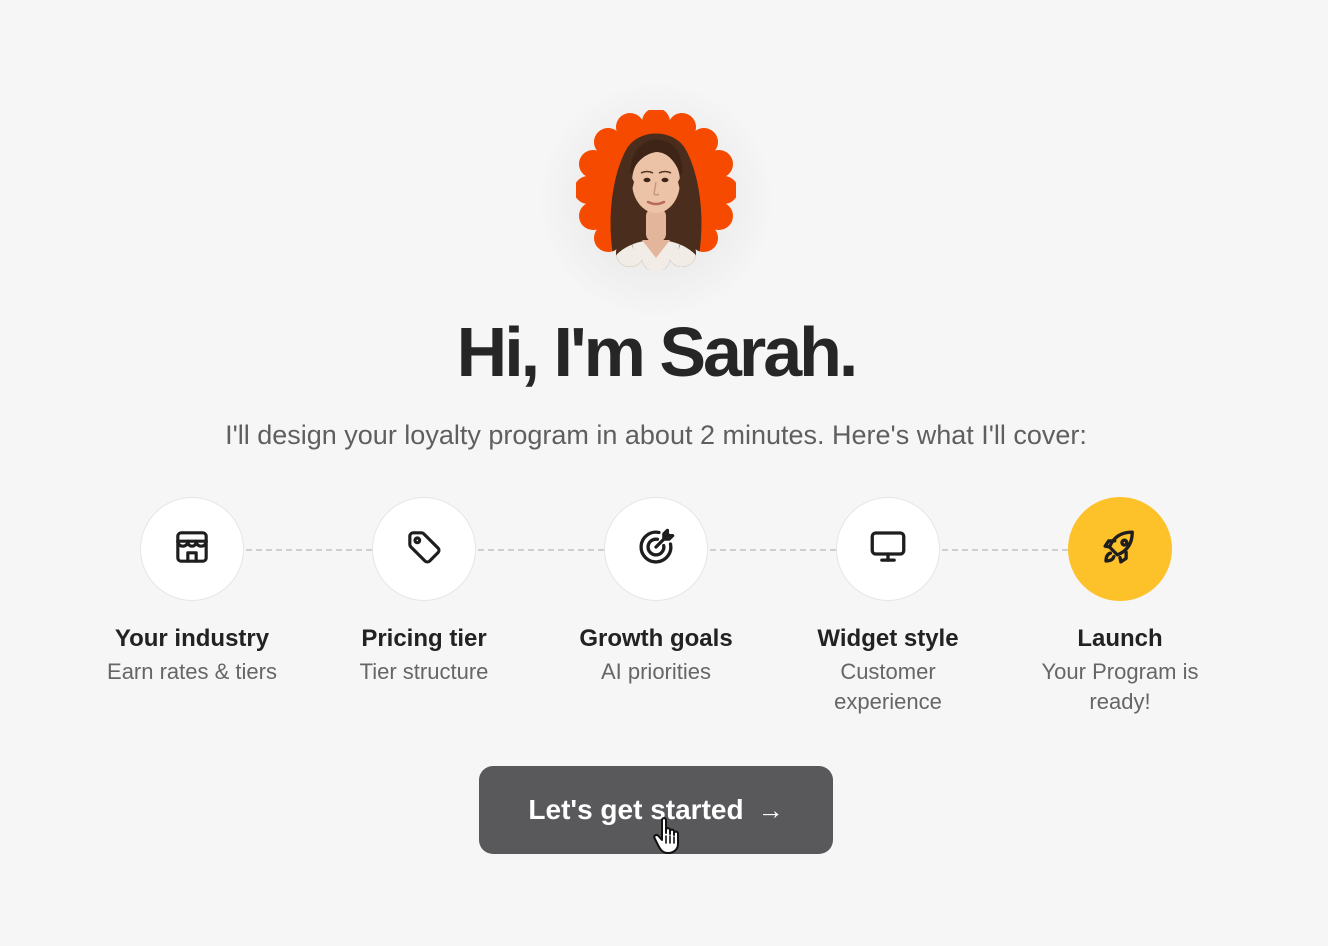 This screenshot has height=946, width=1328. I want to click on get-started-label: Let's get started, so click(636, 809).